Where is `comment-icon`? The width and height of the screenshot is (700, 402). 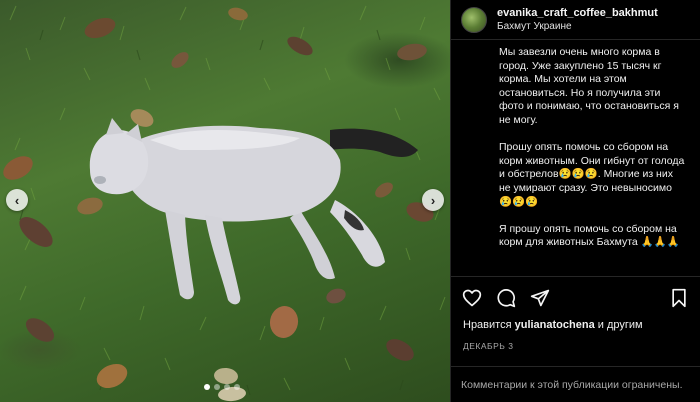
comment-icon is located at coordinates (506, 298).